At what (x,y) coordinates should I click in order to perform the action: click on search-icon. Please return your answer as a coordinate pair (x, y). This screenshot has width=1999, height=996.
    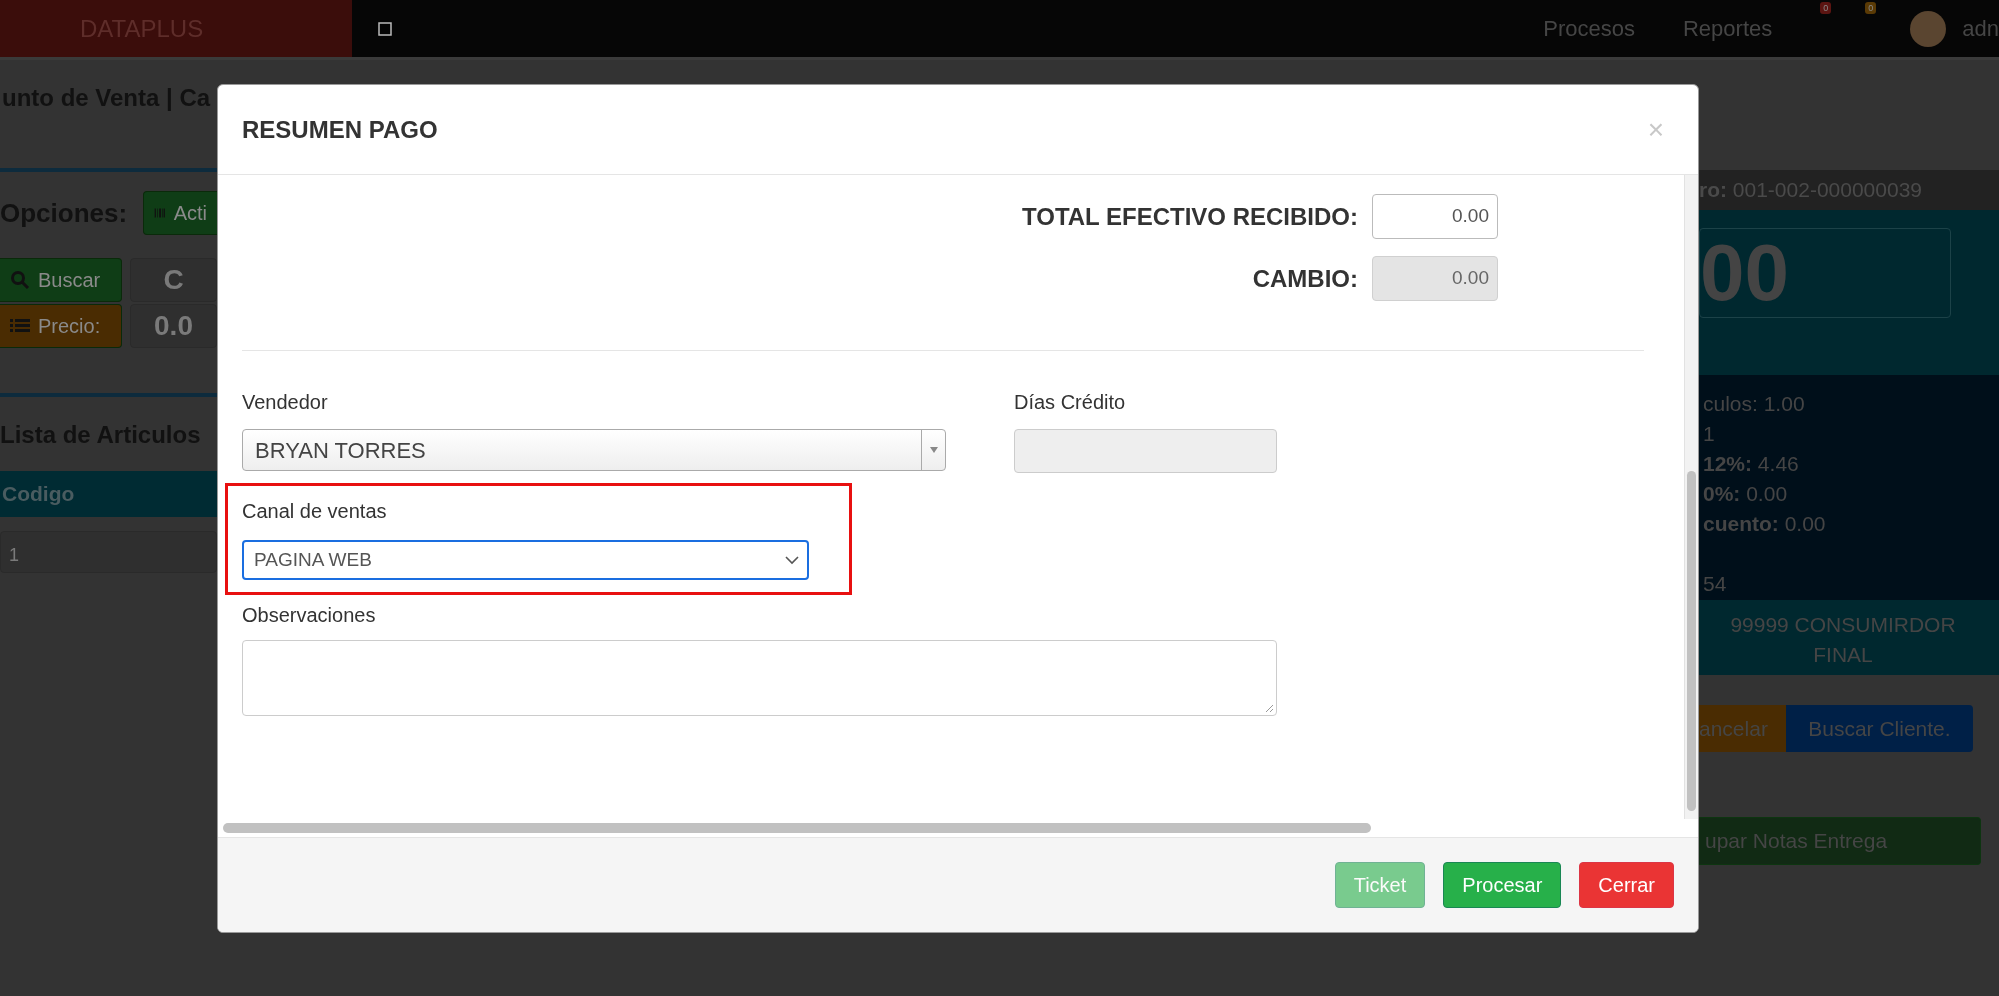
    Looking at the image, I should click on (20, 280).